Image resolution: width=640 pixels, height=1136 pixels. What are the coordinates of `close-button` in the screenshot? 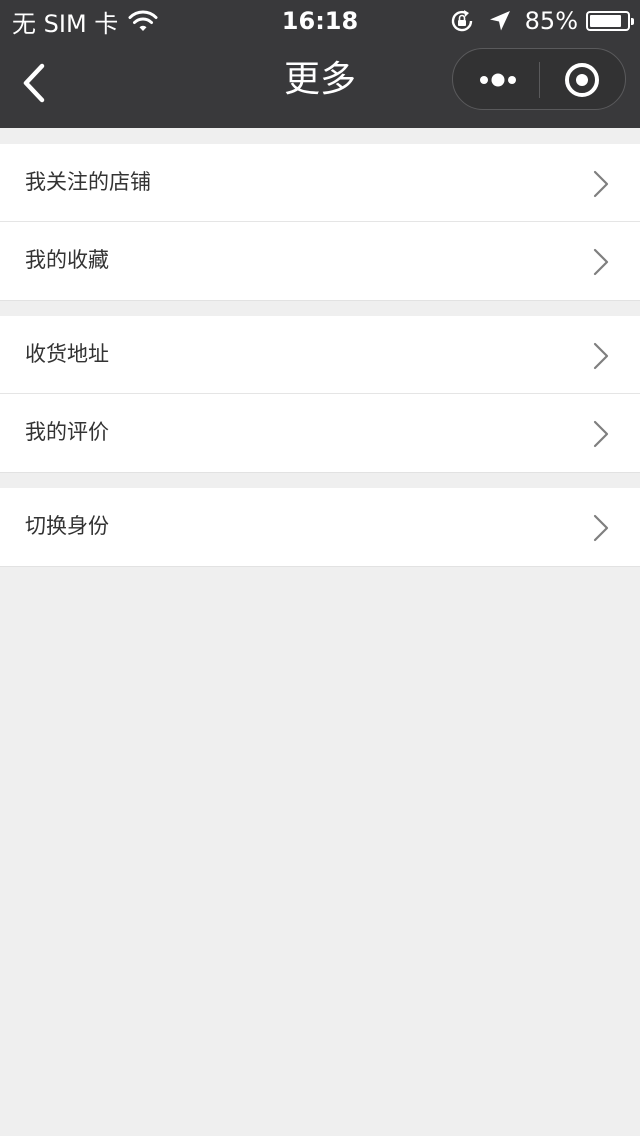 It's located at (583, 79).